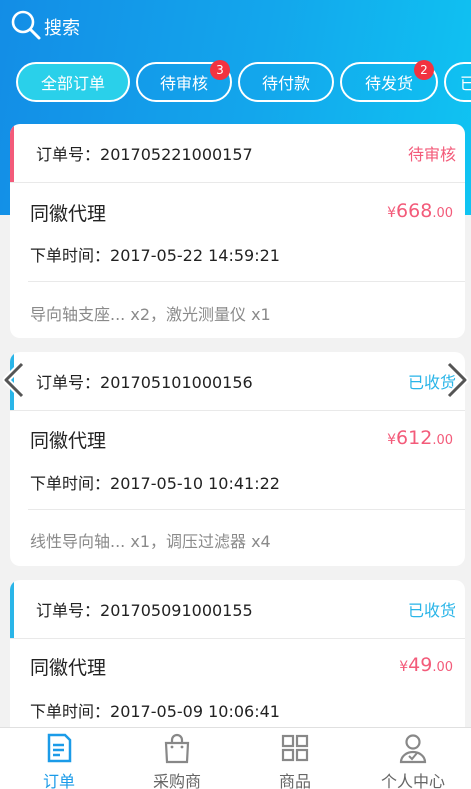  I want to click on order-status: 已收货, so click(431, 610).